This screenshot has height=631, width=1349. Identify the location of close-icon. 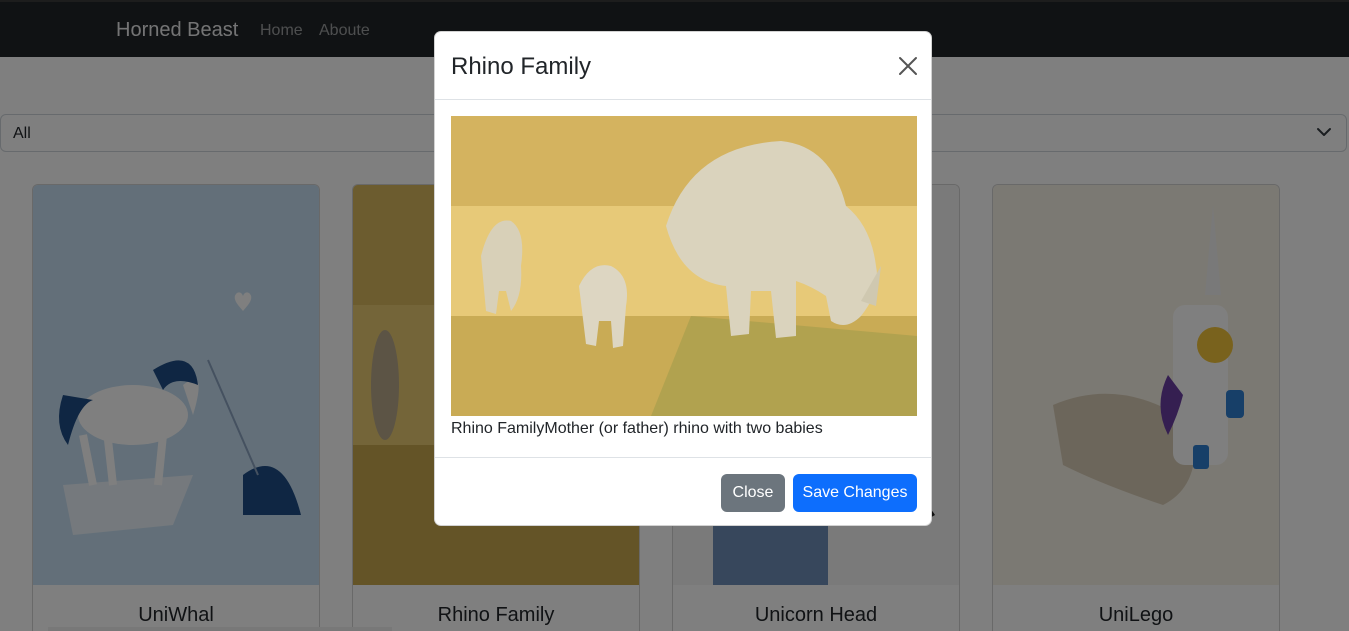
(908, 66).